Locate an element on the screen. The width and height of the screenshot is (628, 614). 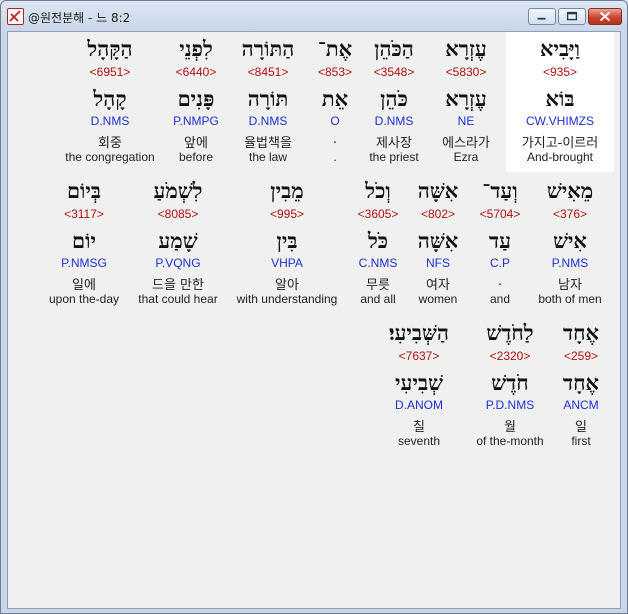
hebrew-word: בְּיוֹם is located at coordinates (84, 190).